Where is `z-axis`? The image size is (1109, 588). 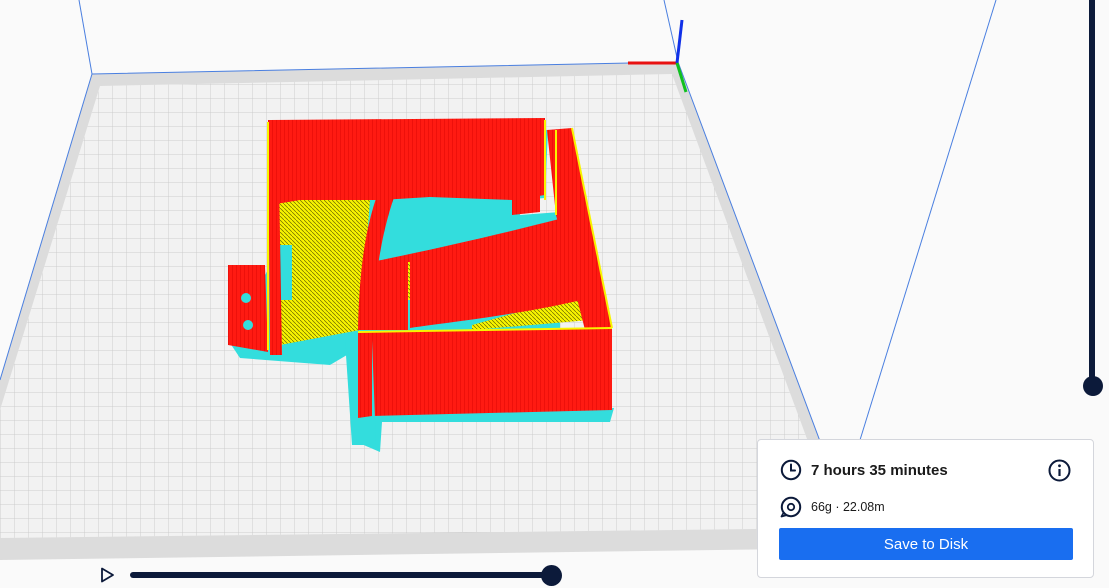 z-axis is located at coordinates (679, 41).